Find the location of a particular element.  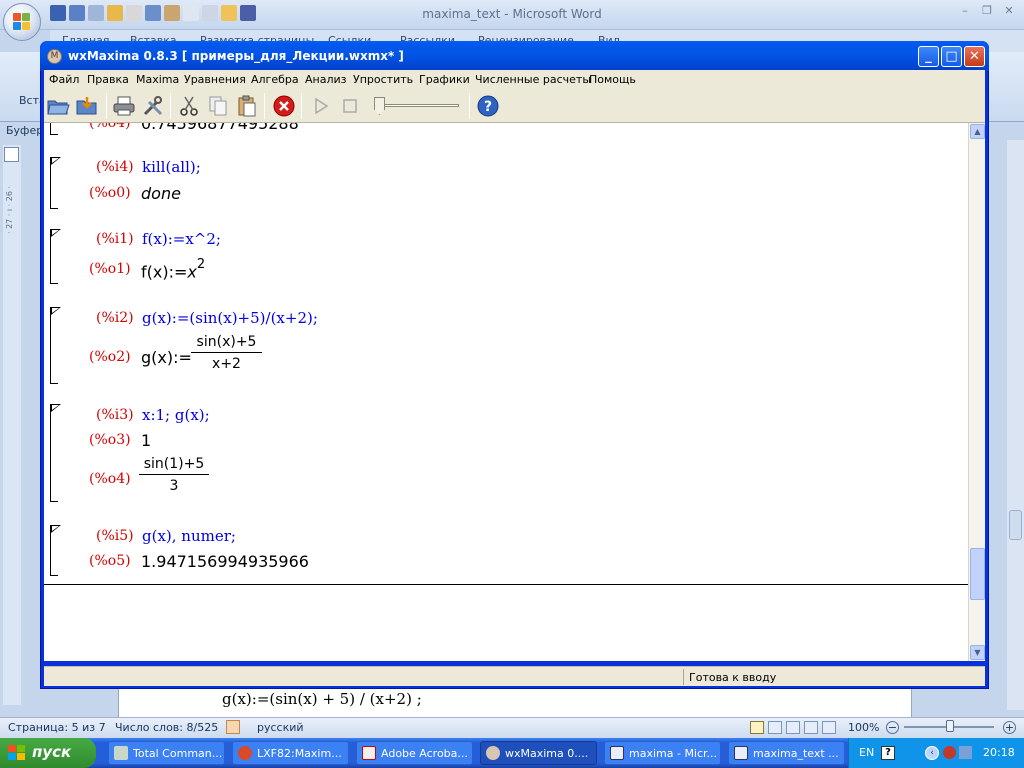

play-icon is located at coordinates (321, 106).